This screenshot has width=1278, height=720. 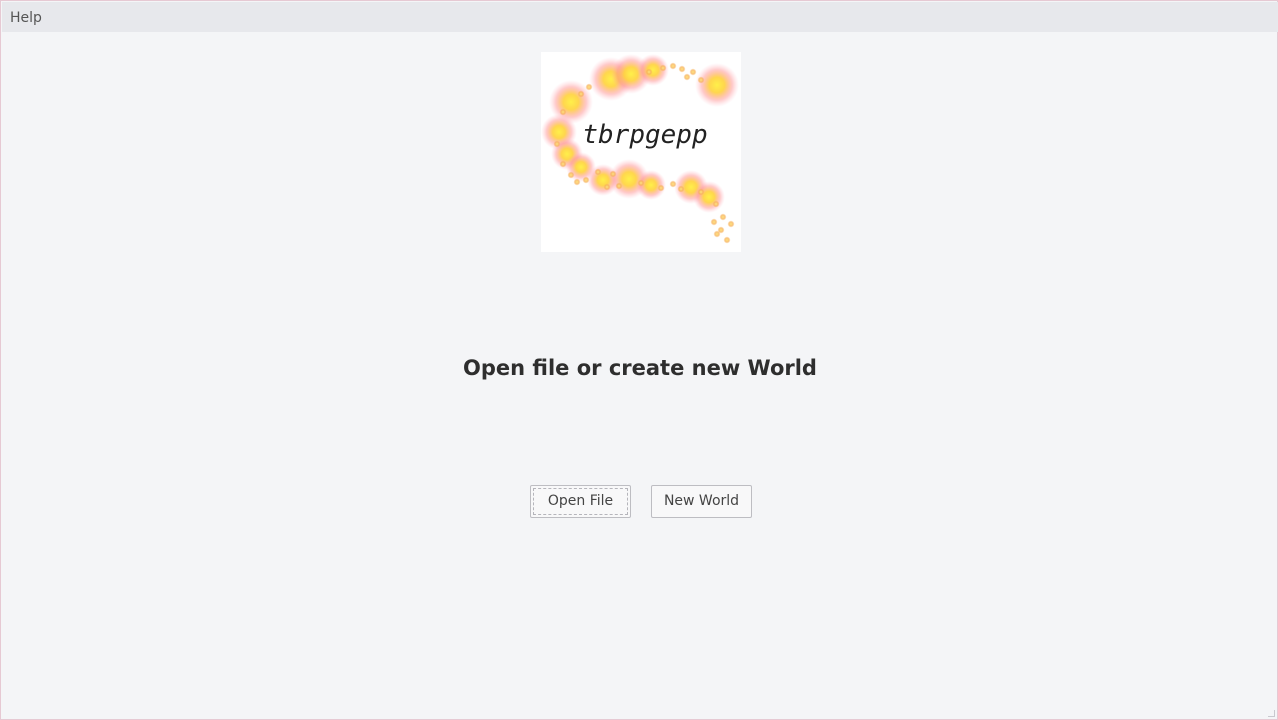 What do you see at coordinates (640, 368) in the screenshot?
I see `page-heading: Open file or create new World` at bounding box center [640, 368].